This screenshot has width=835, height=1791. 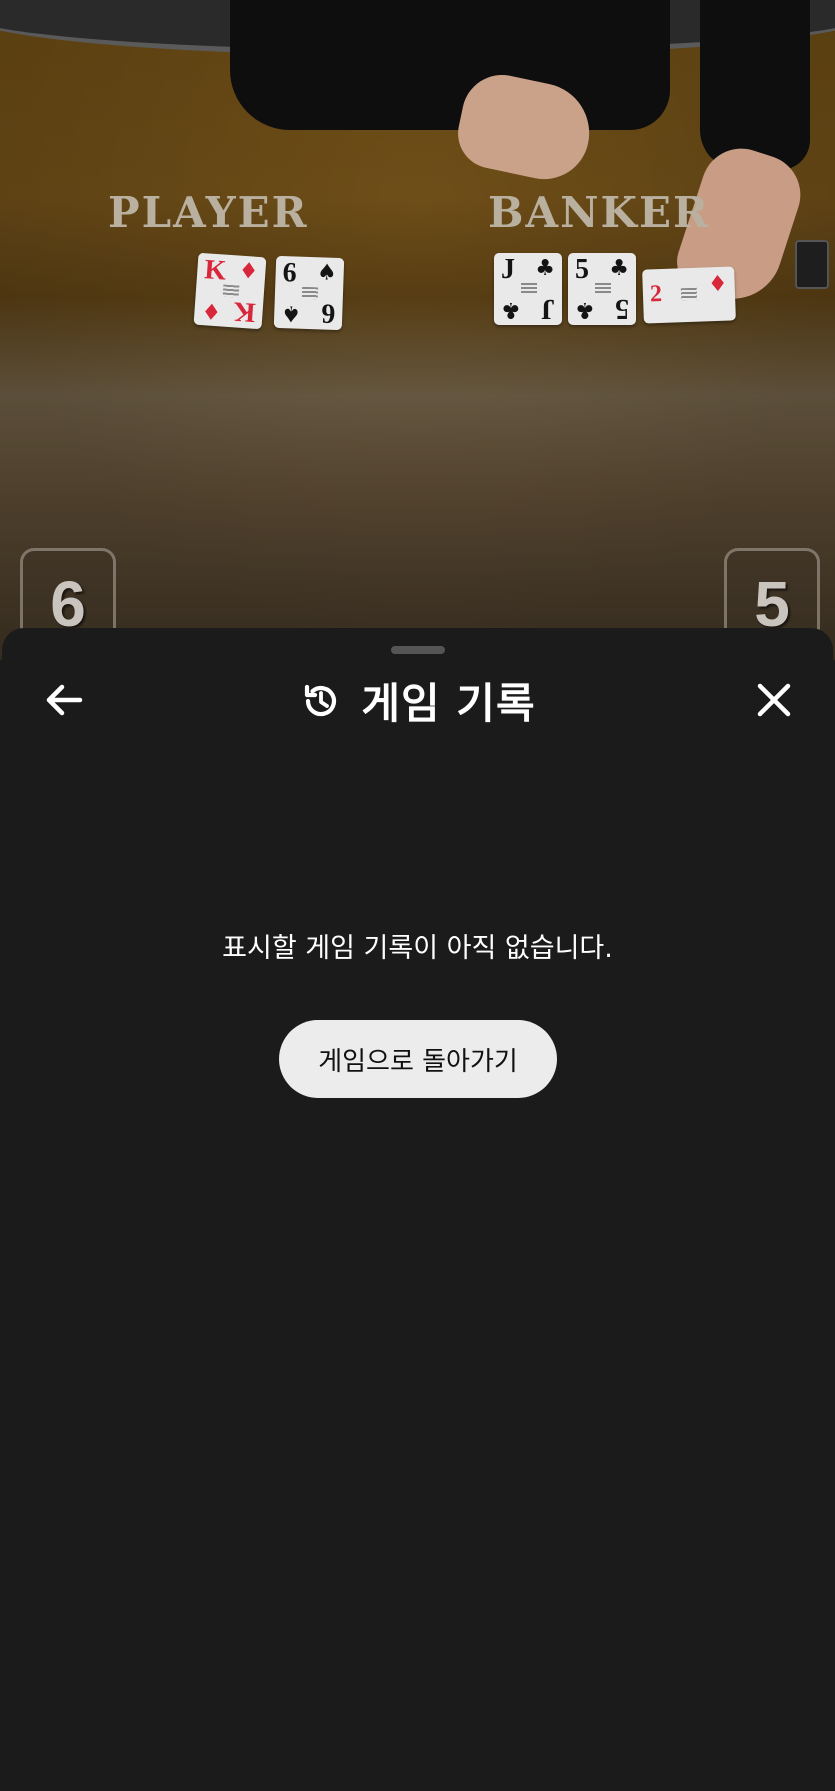 I want to click on player-card-2: 6 ♠ ♠ 6, so click(x=309, y=293).